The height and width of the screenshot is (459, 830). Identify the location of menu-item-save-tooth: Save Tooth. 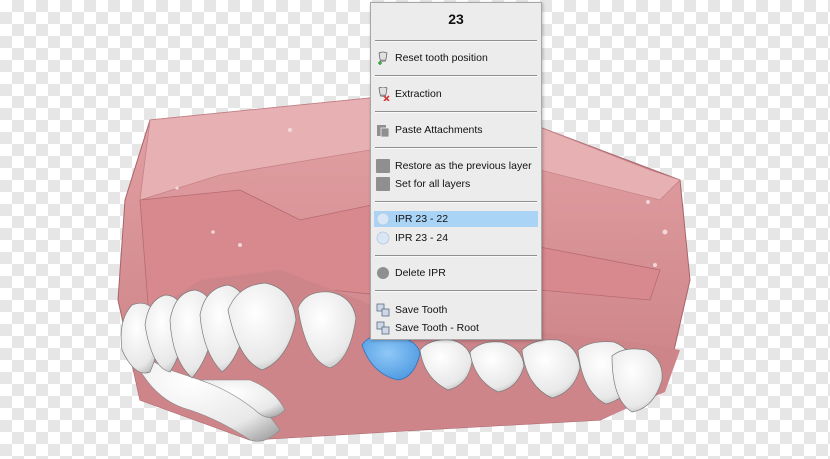
(456, 310).